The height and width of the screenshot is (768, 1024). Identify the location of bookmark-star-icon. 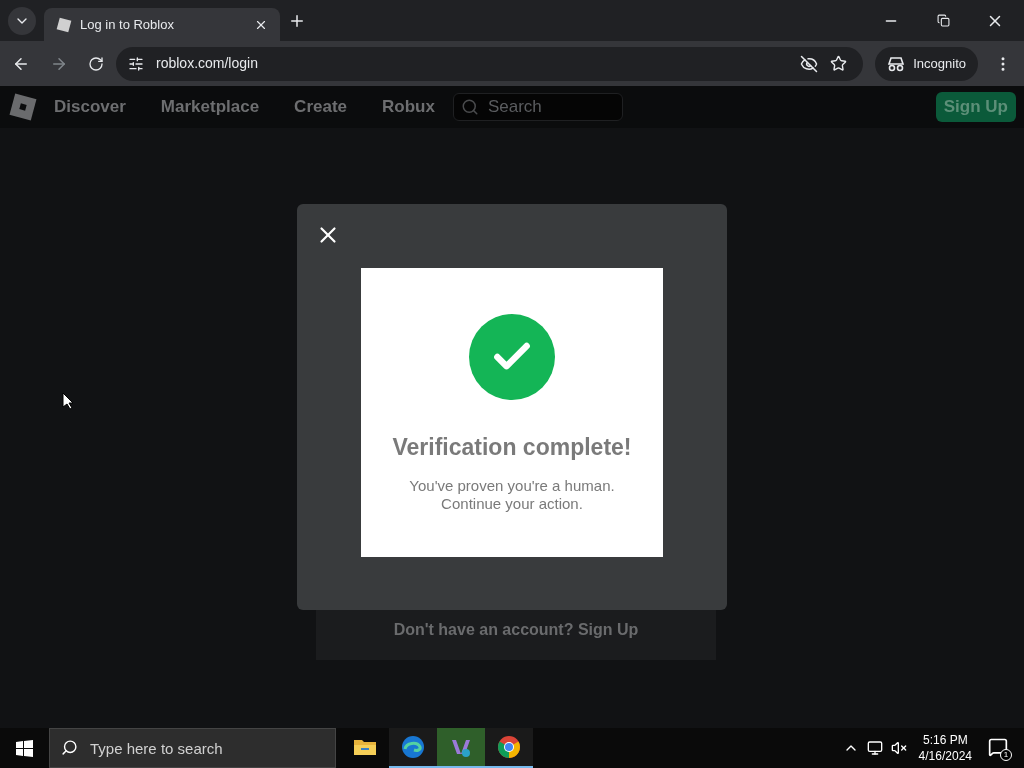
(839, 63).